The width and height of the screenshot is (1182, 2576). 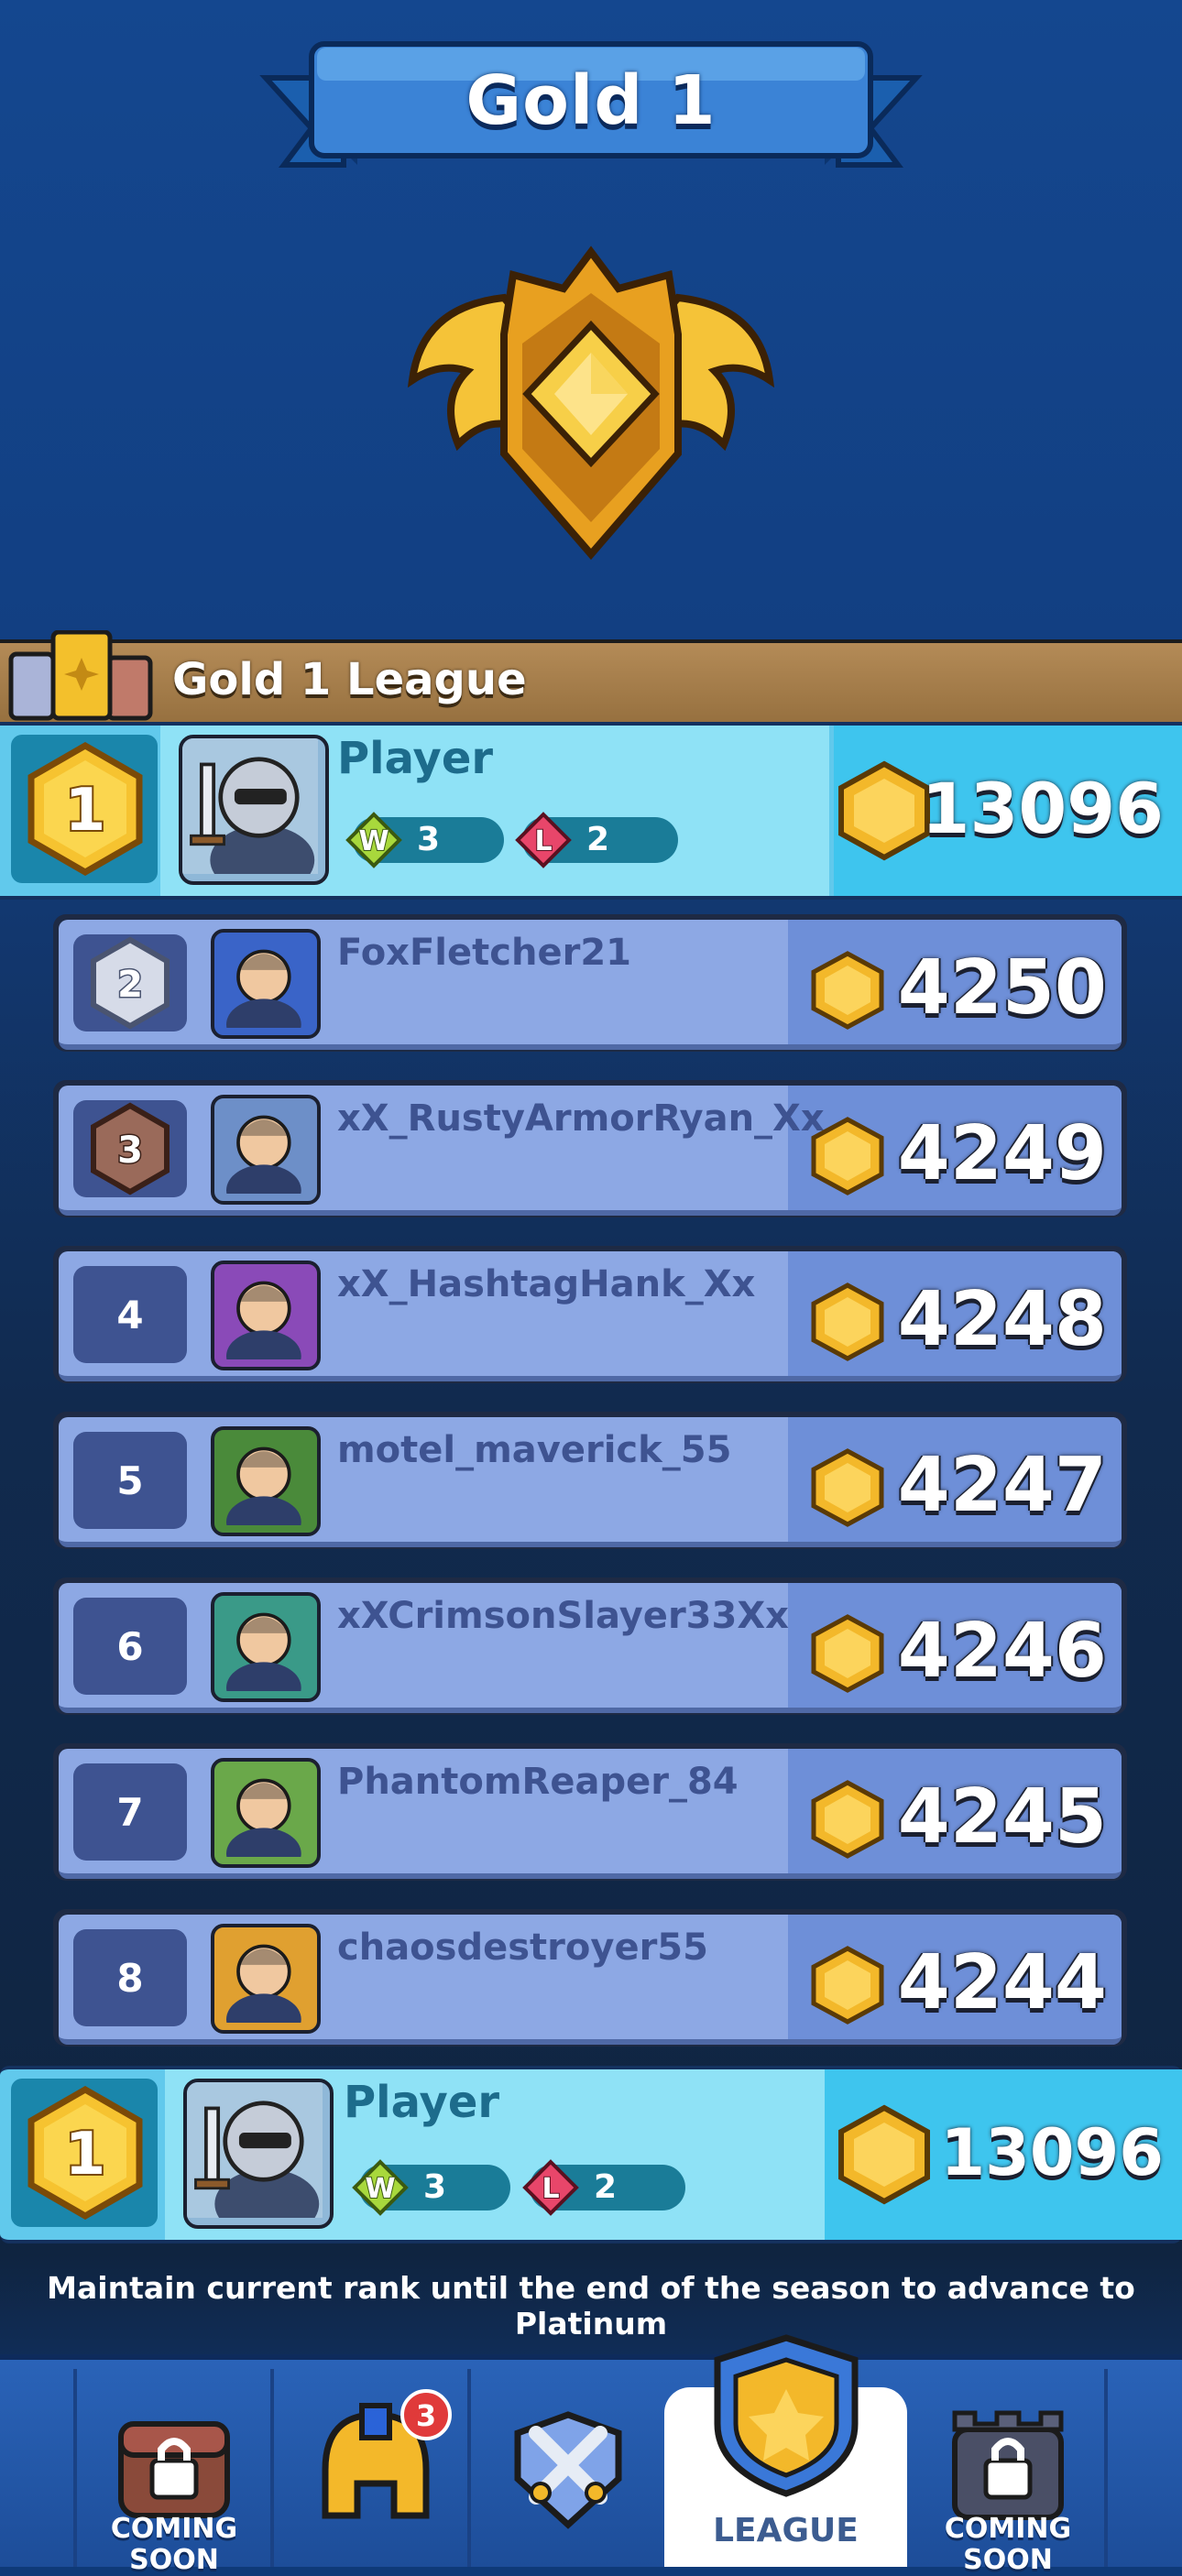 I want to click on rank-number: 6, so click(x=130, y=1646).